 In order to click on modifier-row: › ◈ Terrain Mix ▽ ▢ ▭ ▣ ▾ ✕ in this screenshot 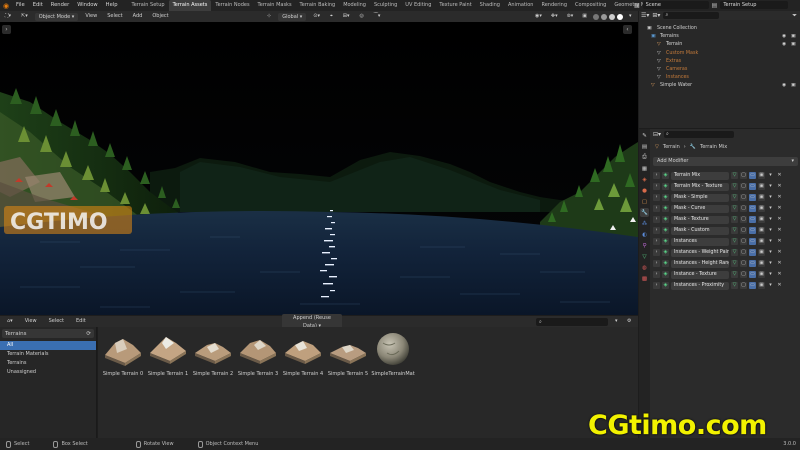, I will do `click(726, 175)`.